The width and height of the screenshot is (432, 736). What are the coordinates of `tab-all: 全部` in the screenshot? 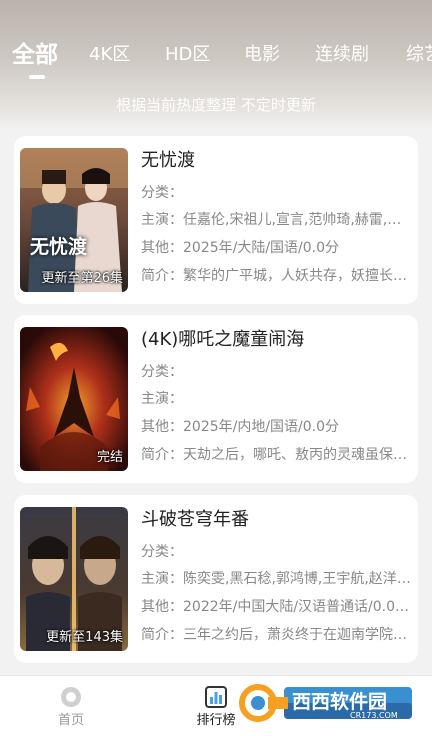 It's located at (35, 55).